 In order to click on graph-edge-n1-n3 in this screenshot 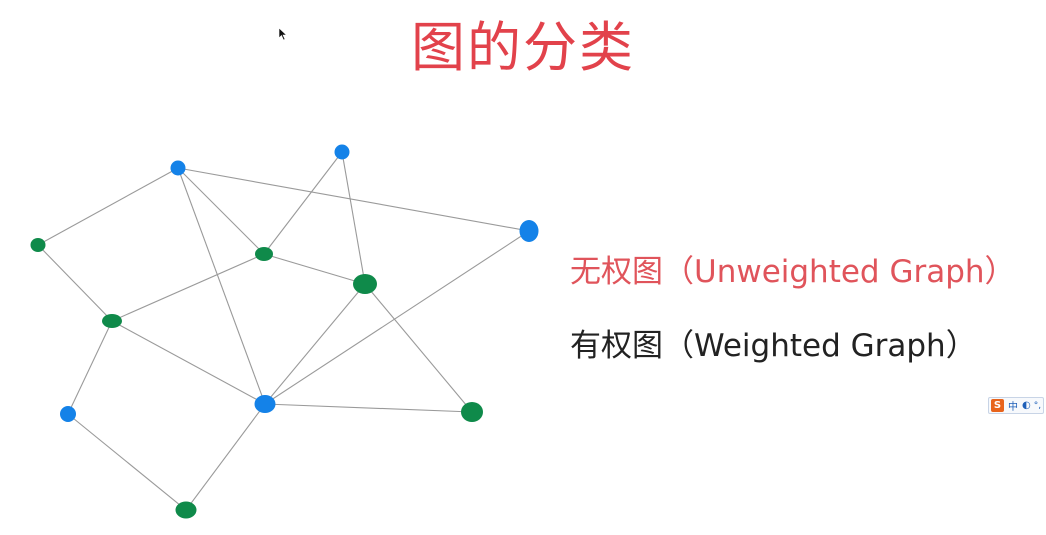, I will do `click(108, 206)`.